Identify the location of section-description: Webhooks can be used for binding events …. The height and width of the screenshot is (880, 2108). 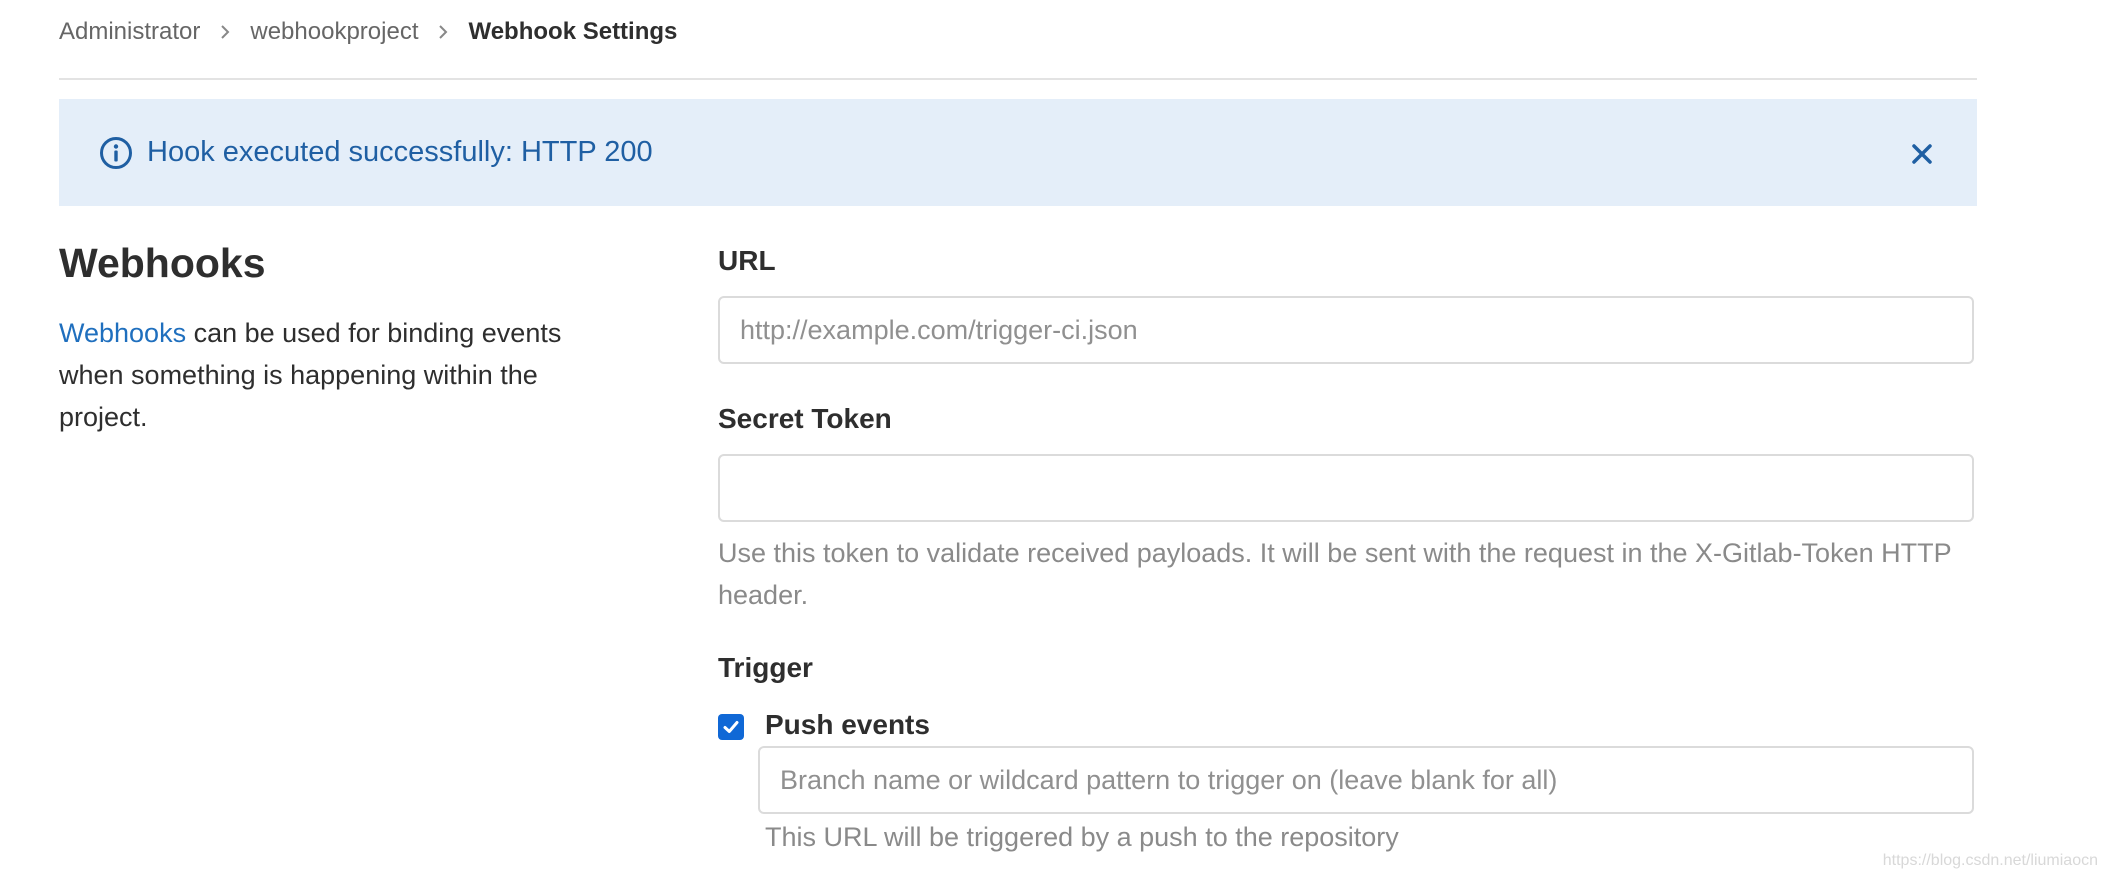
(339, 375).